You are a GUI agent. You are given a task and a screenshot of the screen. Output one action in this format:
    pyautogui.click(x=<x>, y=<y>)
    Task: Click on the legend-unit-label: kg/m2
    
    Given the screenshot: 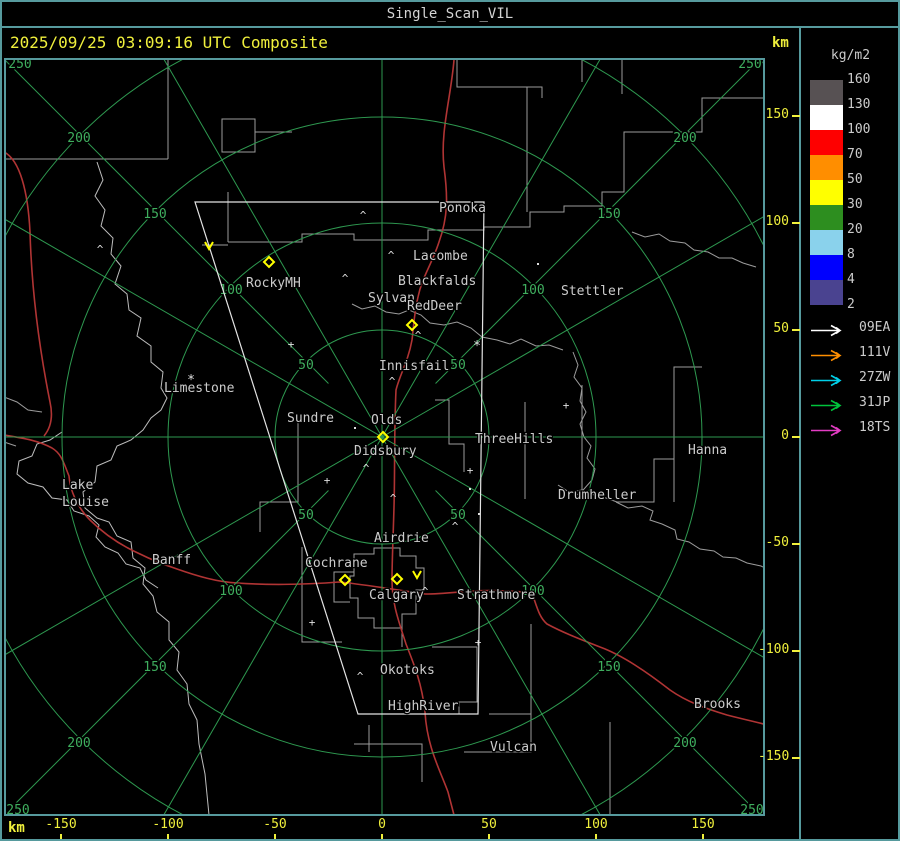 What is the action you would take?
    pyautogui.click(x=850, y=55)
    